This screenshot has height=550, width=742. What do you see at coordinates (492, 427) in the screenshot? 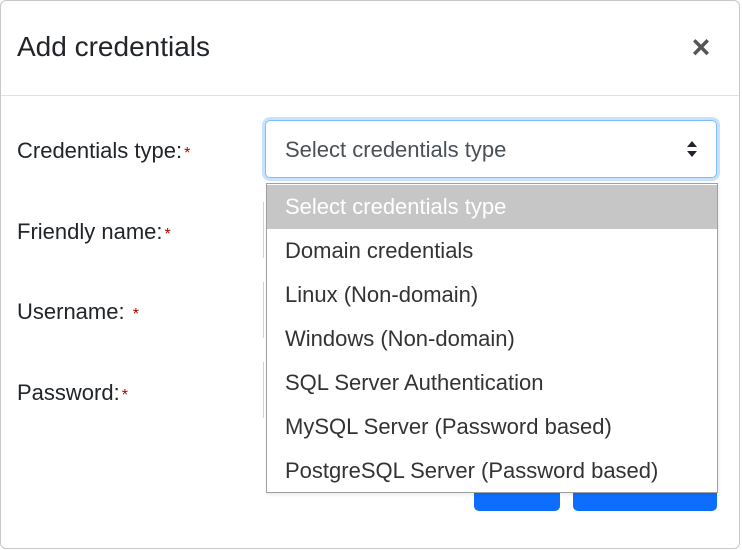
I see `option-mysql-server: MySQL Server (Password based)` at bounding box center [492, 427].